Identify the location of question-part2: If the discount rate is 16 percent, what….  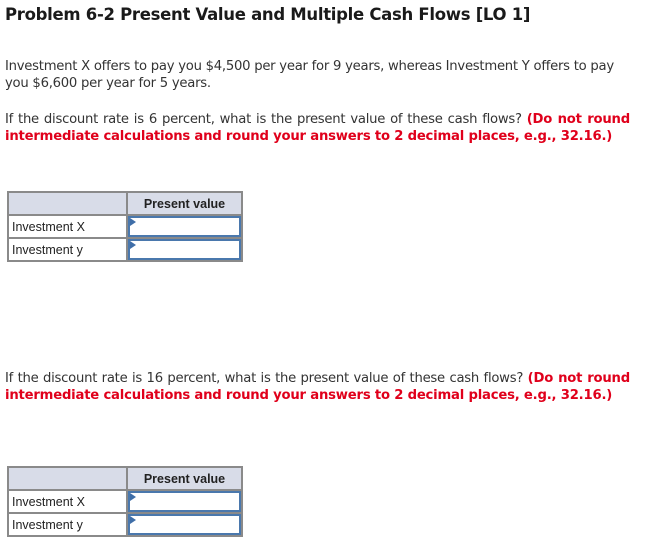
(317, 387).